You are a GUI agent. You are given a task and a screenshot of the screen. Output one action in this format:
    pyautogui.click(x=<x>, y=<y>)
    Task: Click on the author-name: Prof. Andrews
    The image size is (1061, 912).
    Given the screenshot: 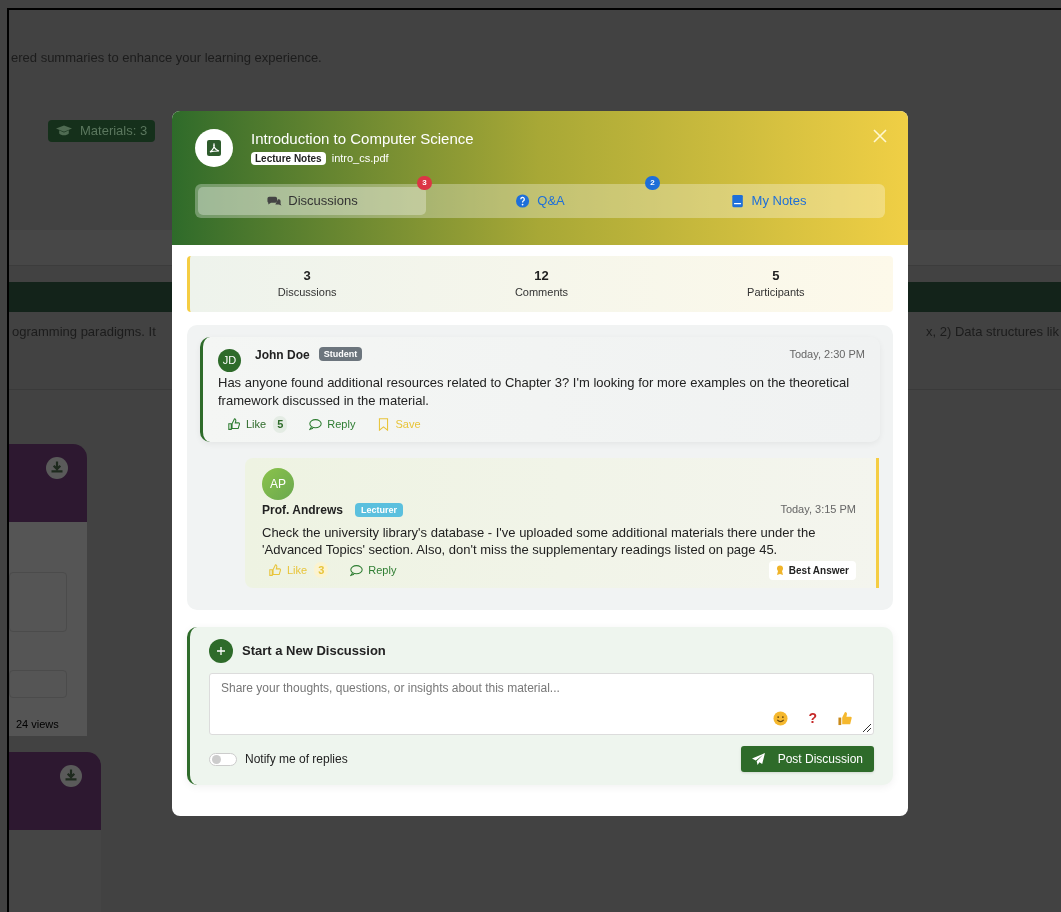 What is the action you would take?
    pyautogui.click(x=302, y=510)
    